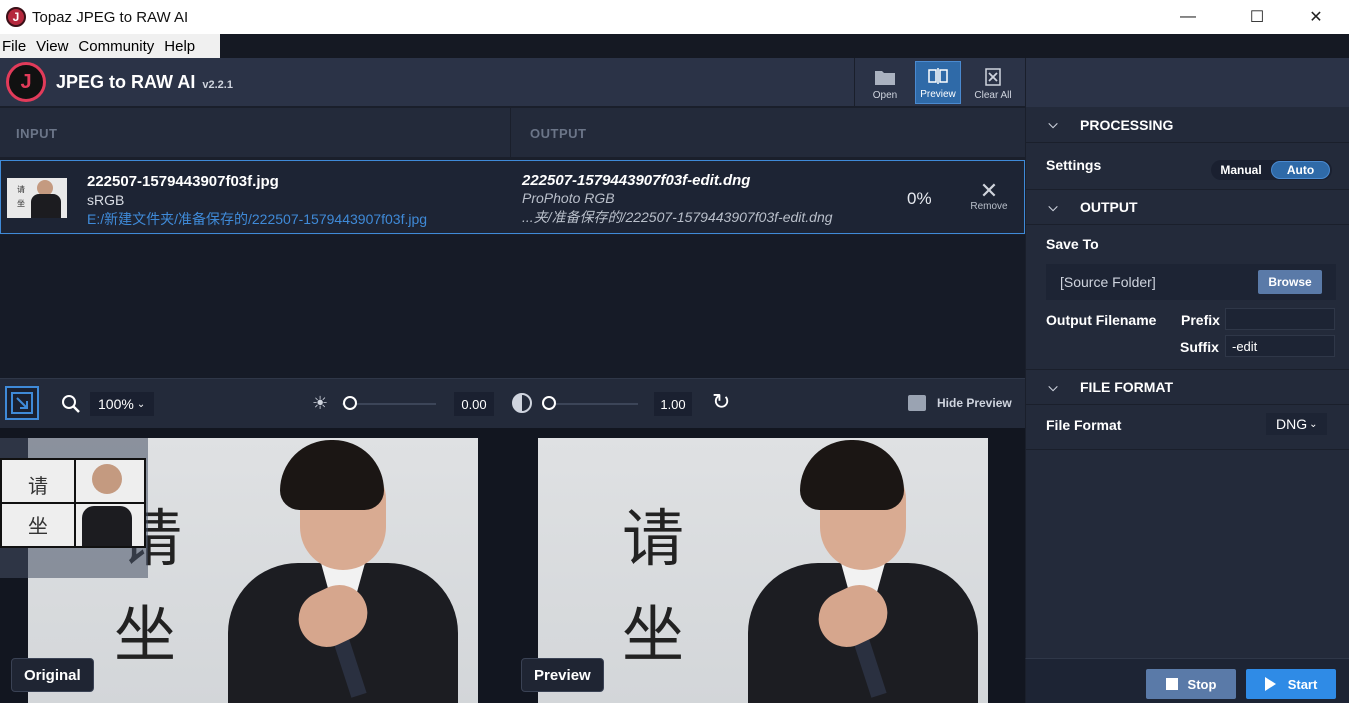 This screenshot has height=703, width=1349. Describe the element at coordinates (1241, 170) in the screenshot. I see `manual-option: Manual` at that location.